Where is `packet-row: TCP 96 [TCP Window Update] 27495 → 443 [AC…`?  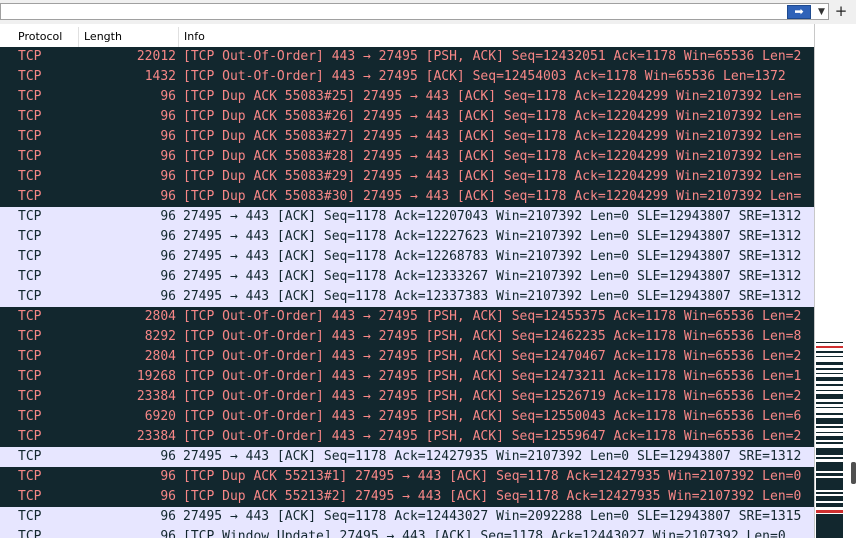 packet-row: TCP 96 [TCP Window Update] 27495 → 443 [AC… is located at coordinates (407, 532).